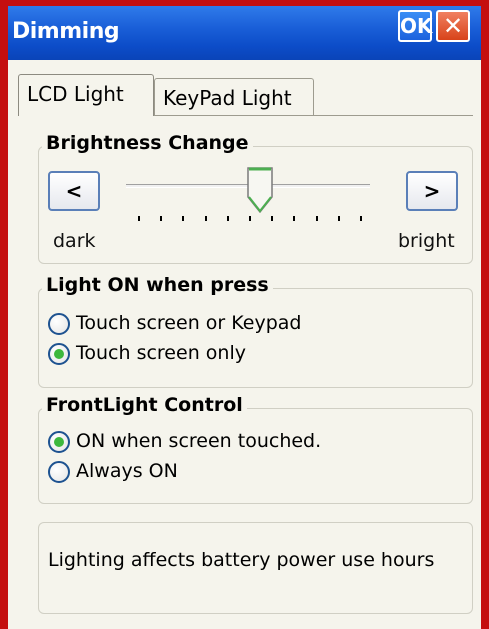  What do you see at coordinates (255, 456) in the screenshot?
I see `frontlight-group` at bounding box center [255, 456].